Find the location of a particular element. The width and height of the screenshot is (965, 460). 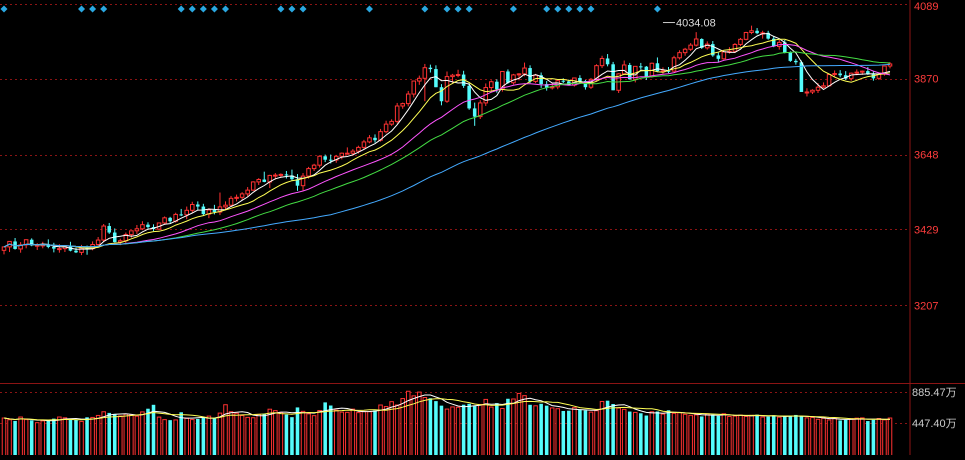

volume-tick-label: 447.40万 is located at coordinates (934, 424).